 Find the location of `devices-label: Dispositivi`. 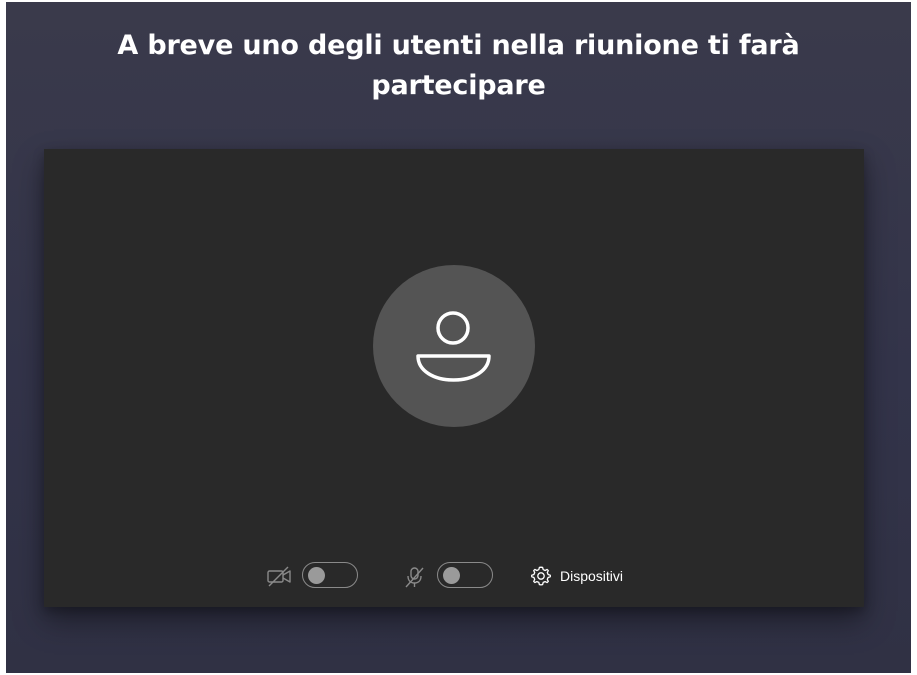

devices-label: Dispositivi is located at coordinates (592, 576).